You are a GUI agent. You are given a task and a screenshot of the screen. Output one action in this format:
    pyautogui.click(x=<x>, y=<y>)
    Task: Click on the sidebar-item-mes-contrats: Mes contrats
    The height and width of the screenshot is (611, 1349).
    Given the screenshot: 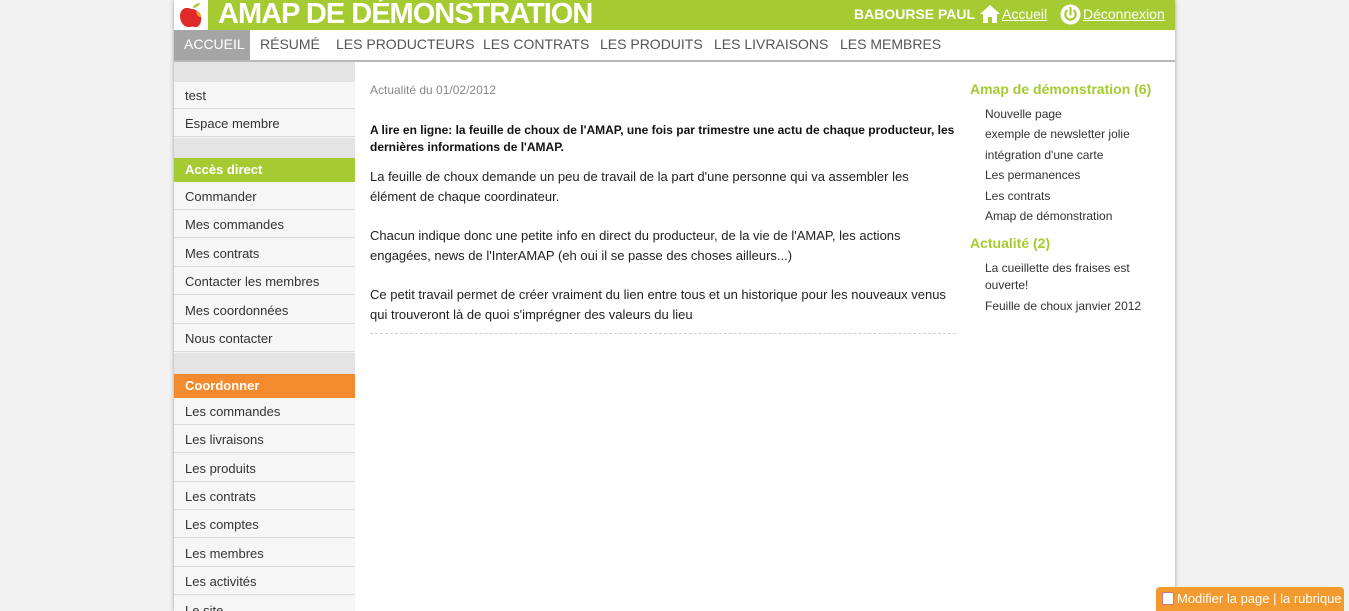 What is the action you would take?
    pyautogui.click(x=264, y=253)
    